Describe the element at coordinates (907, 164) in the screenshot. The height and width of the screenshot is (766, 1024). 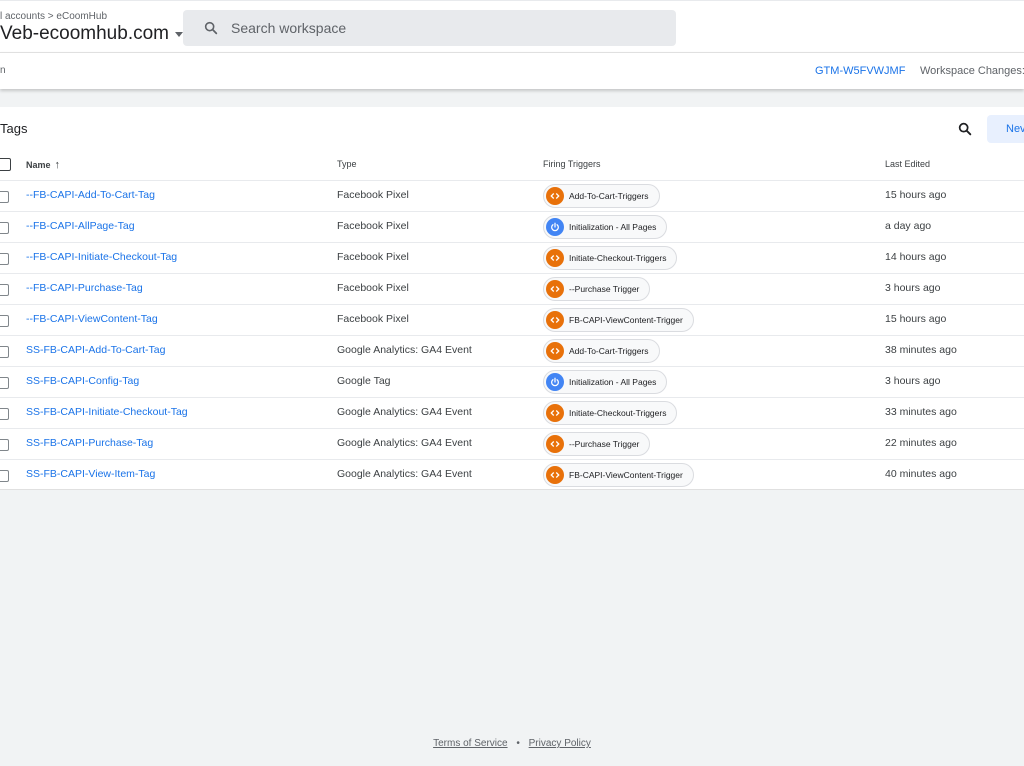
I see `column-header-last-edited: Last Edited` at that location.